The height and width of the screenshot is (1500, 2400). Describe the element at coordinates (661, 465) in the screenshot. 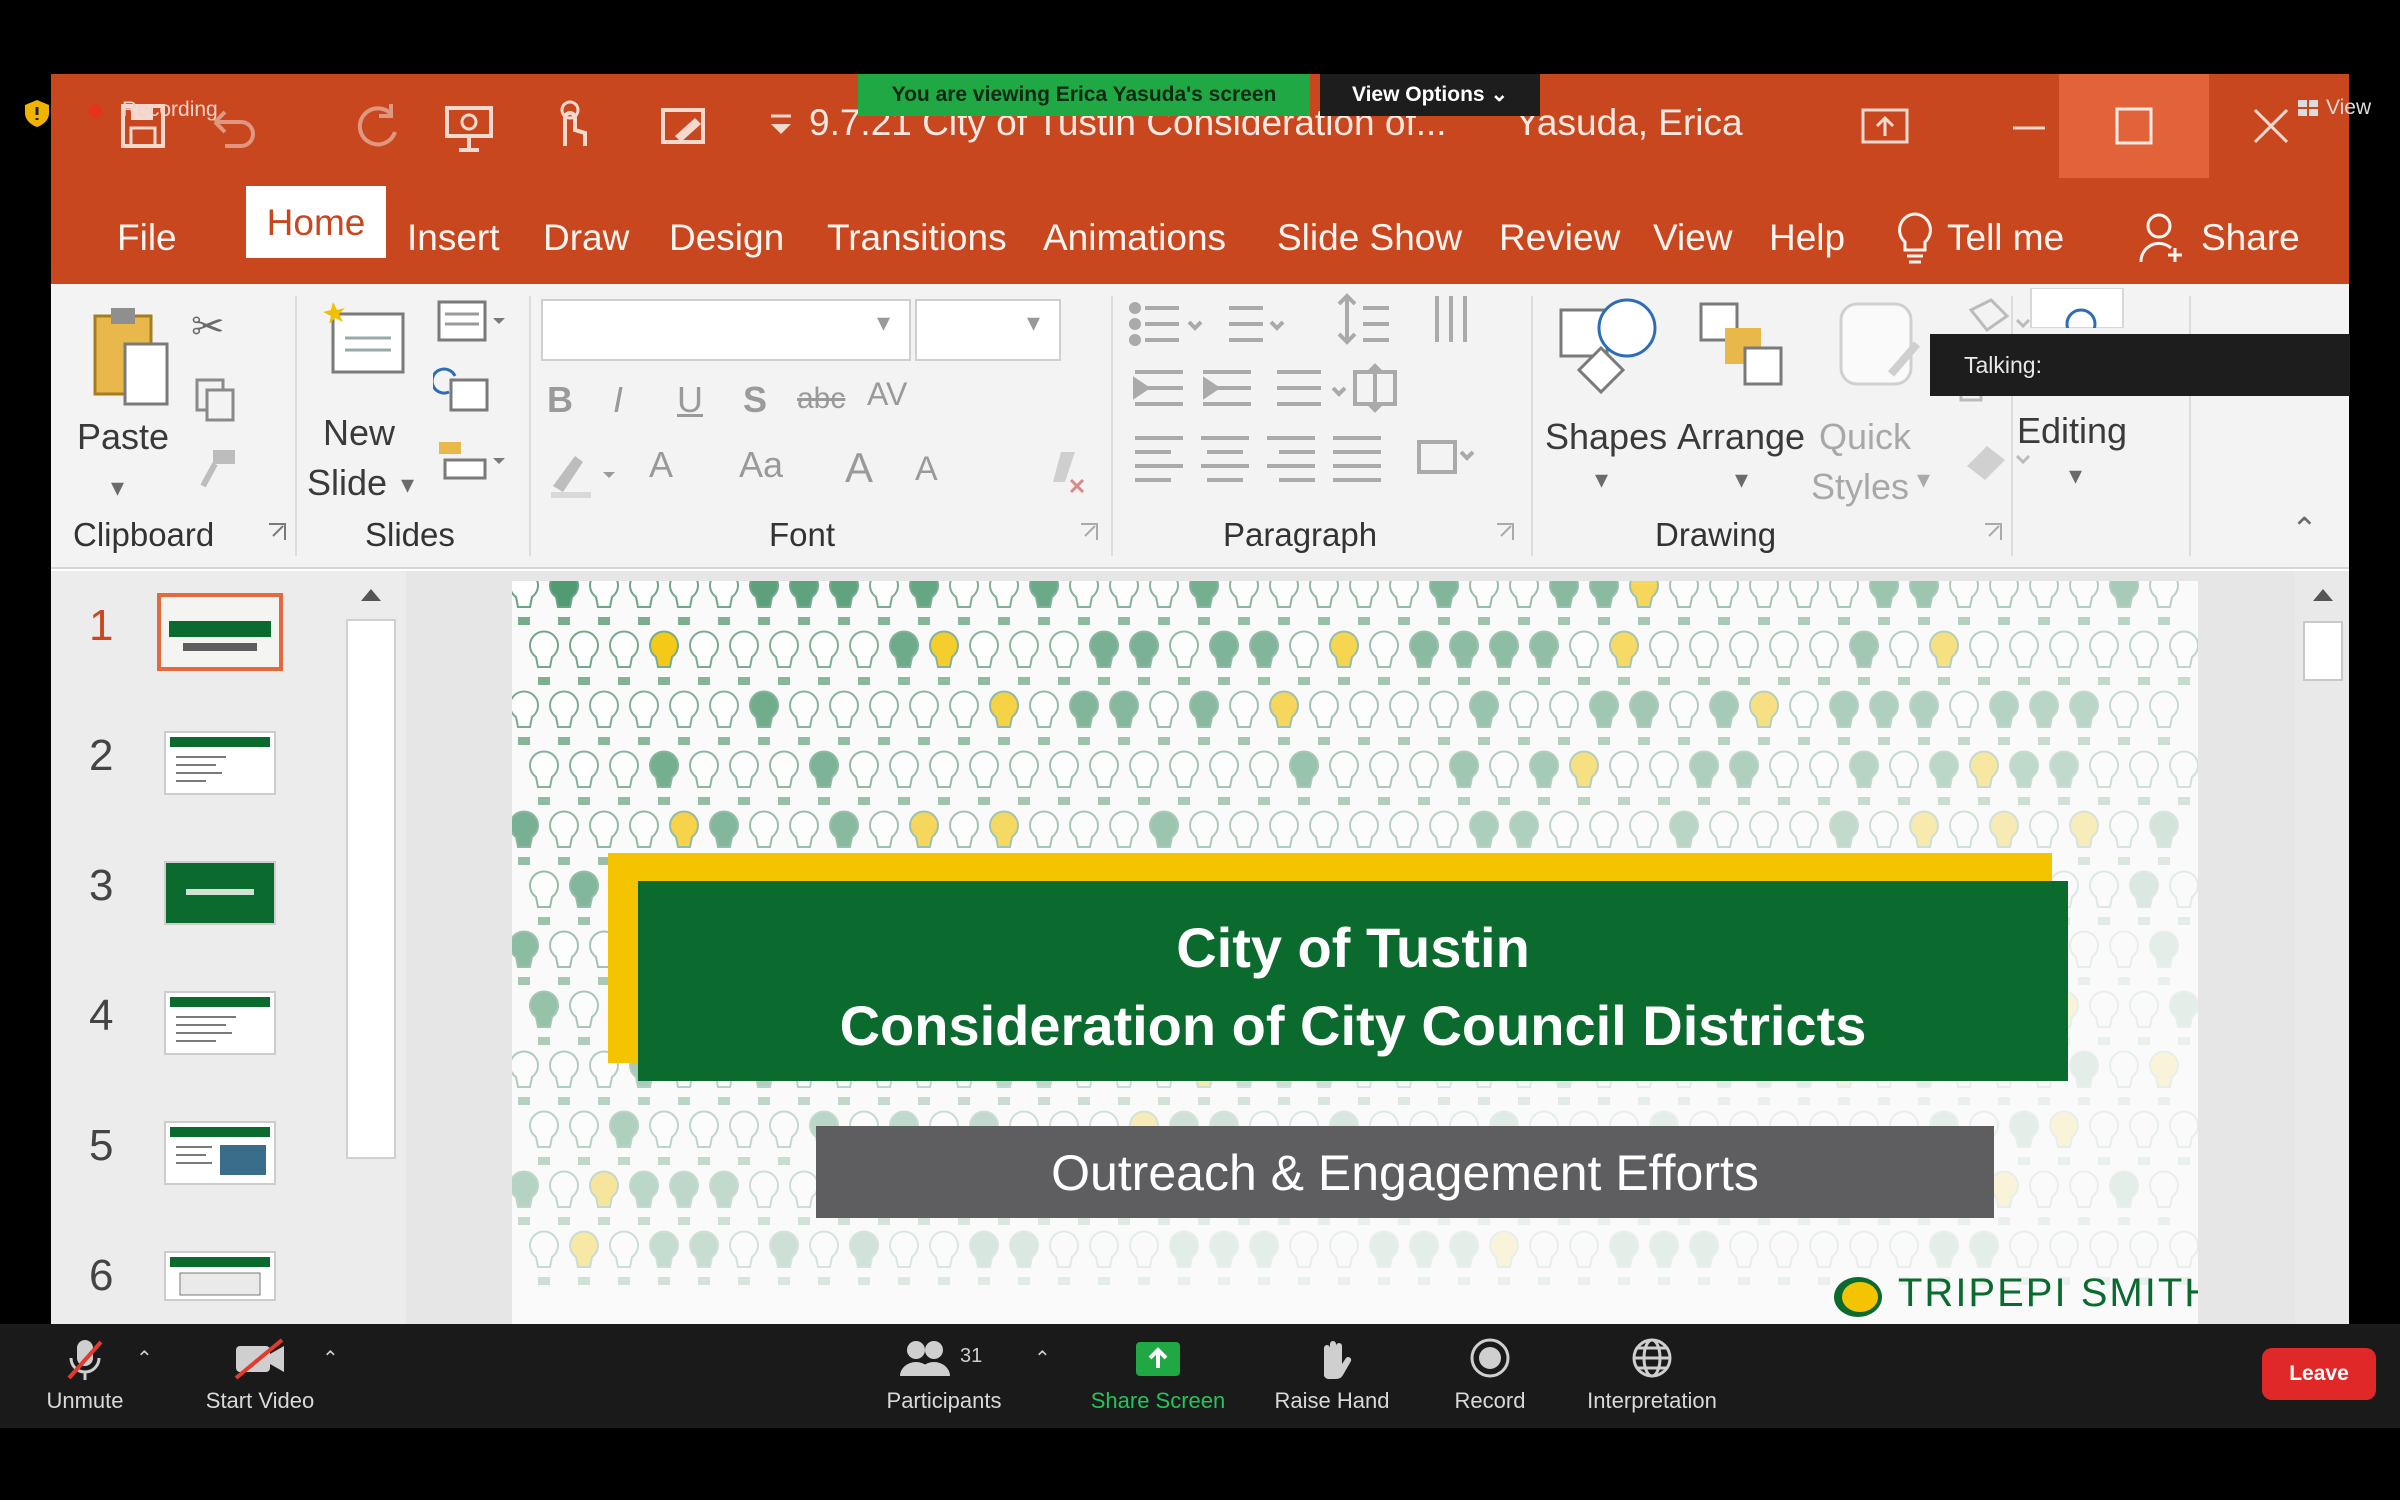

I see `font-color-button: A` at that location.